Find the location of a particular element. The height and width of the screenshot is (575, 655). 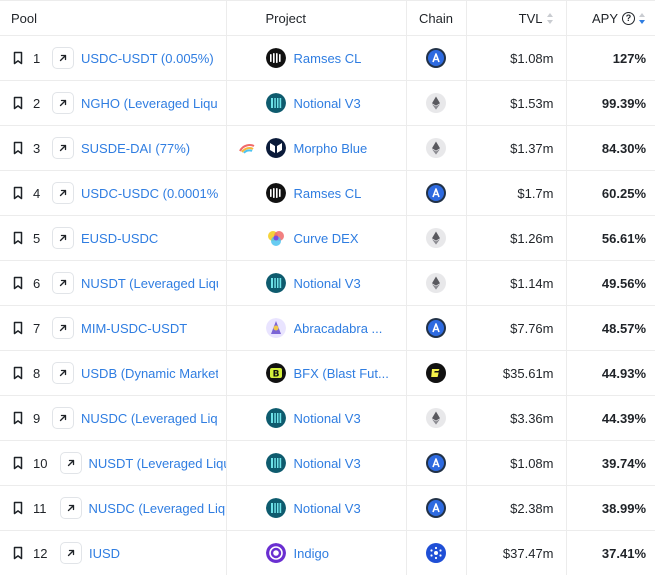

pool-rank: 11 is located at coordinates (40, 508).